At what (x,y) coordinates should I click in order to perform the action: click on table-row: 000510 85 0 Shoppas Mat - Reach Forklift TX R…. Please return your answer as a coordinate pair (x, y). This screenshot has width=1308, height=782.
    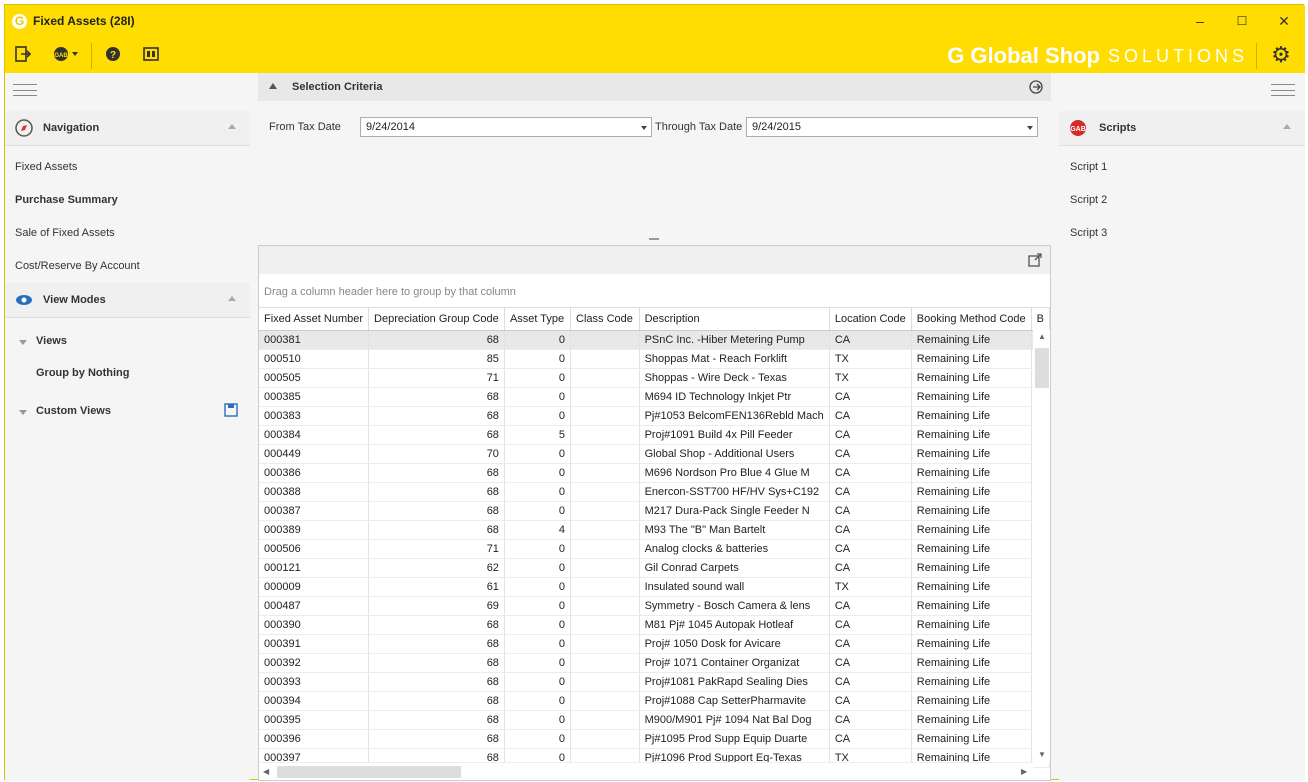
    Looking at the image, I should click on (655, 359).